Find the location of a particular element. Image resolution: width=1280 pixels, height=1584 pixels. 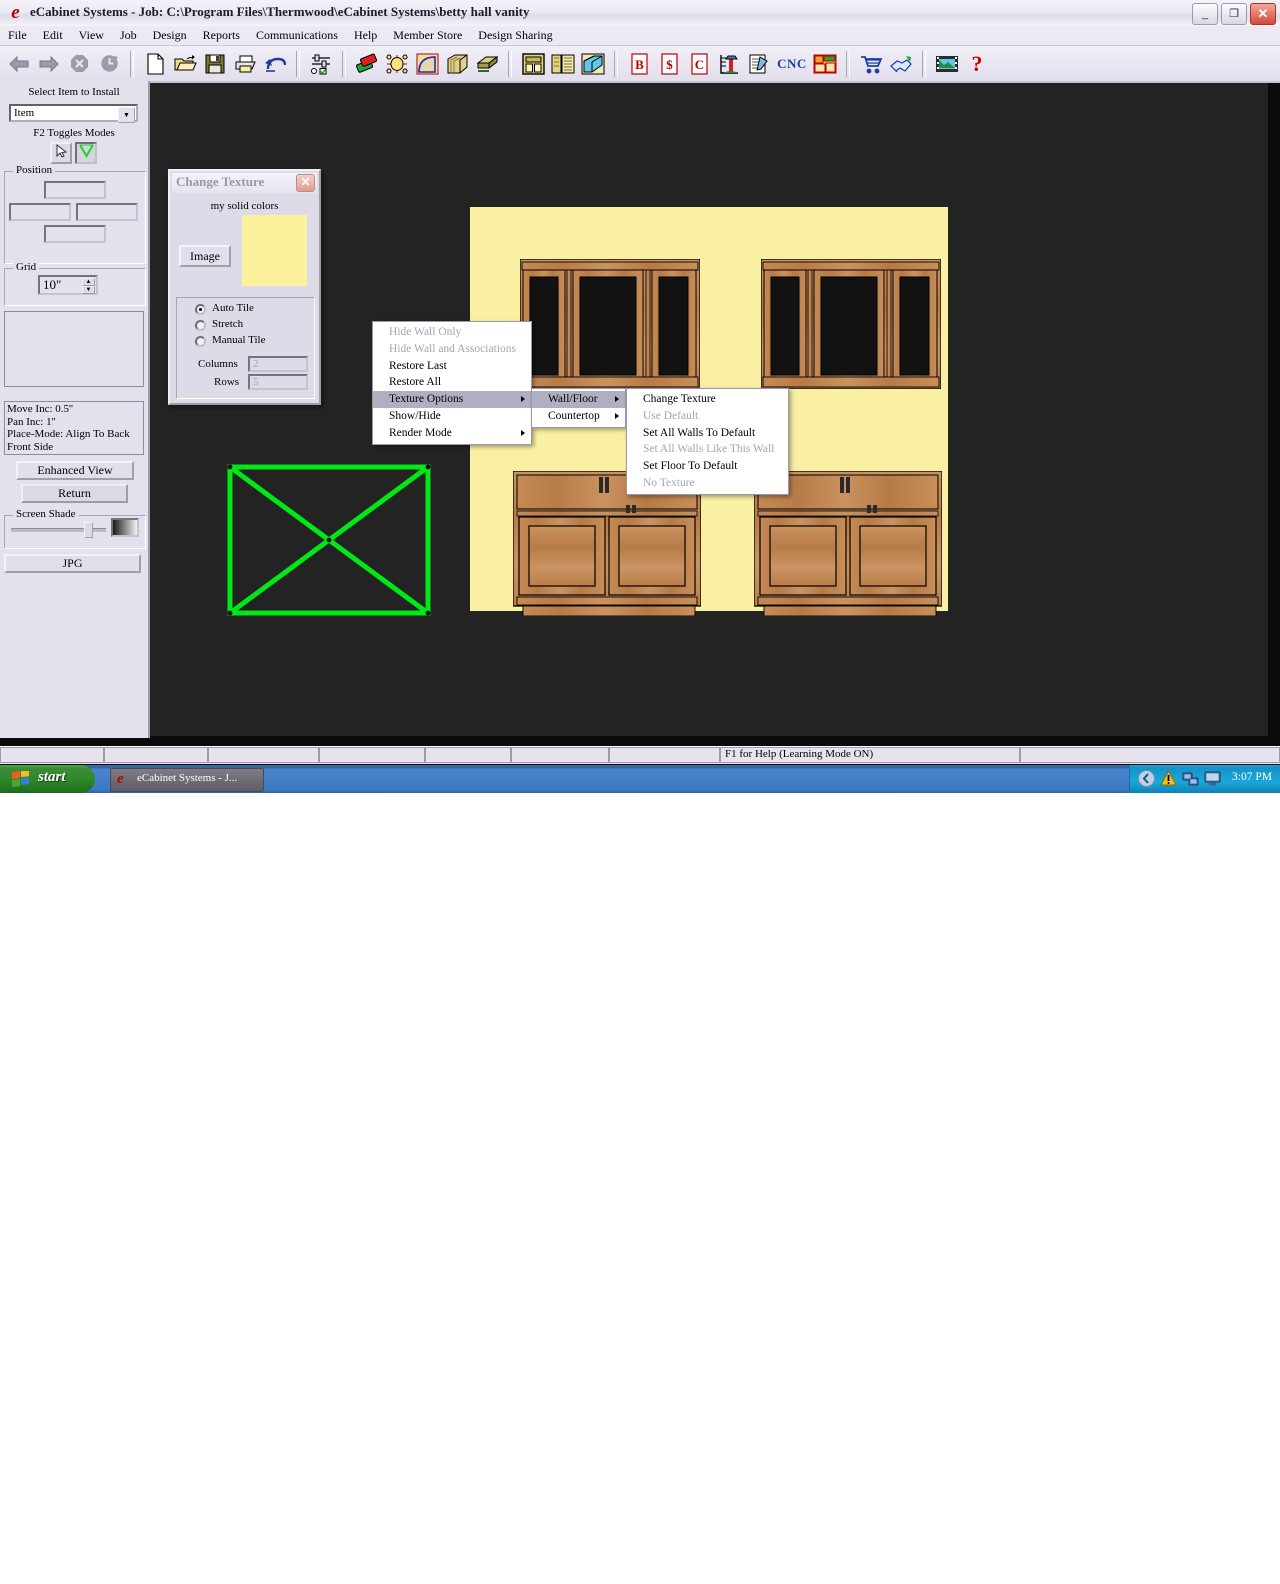

menu-row-wall-floor: Wall/Floor is located at coordinates (578, 399).